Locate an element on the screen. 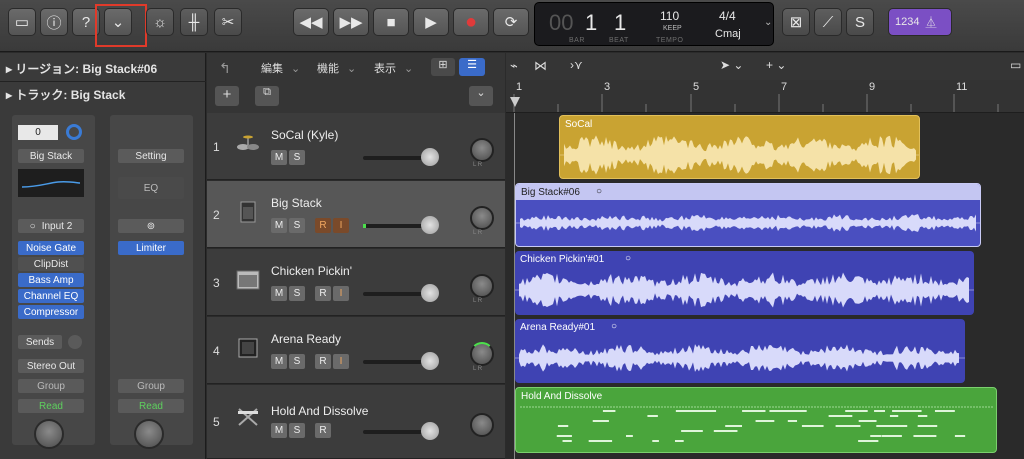 This screenshot has width=1024, height=459. view-menu: 表示 ⌄ is located at coordinates (393, 68).